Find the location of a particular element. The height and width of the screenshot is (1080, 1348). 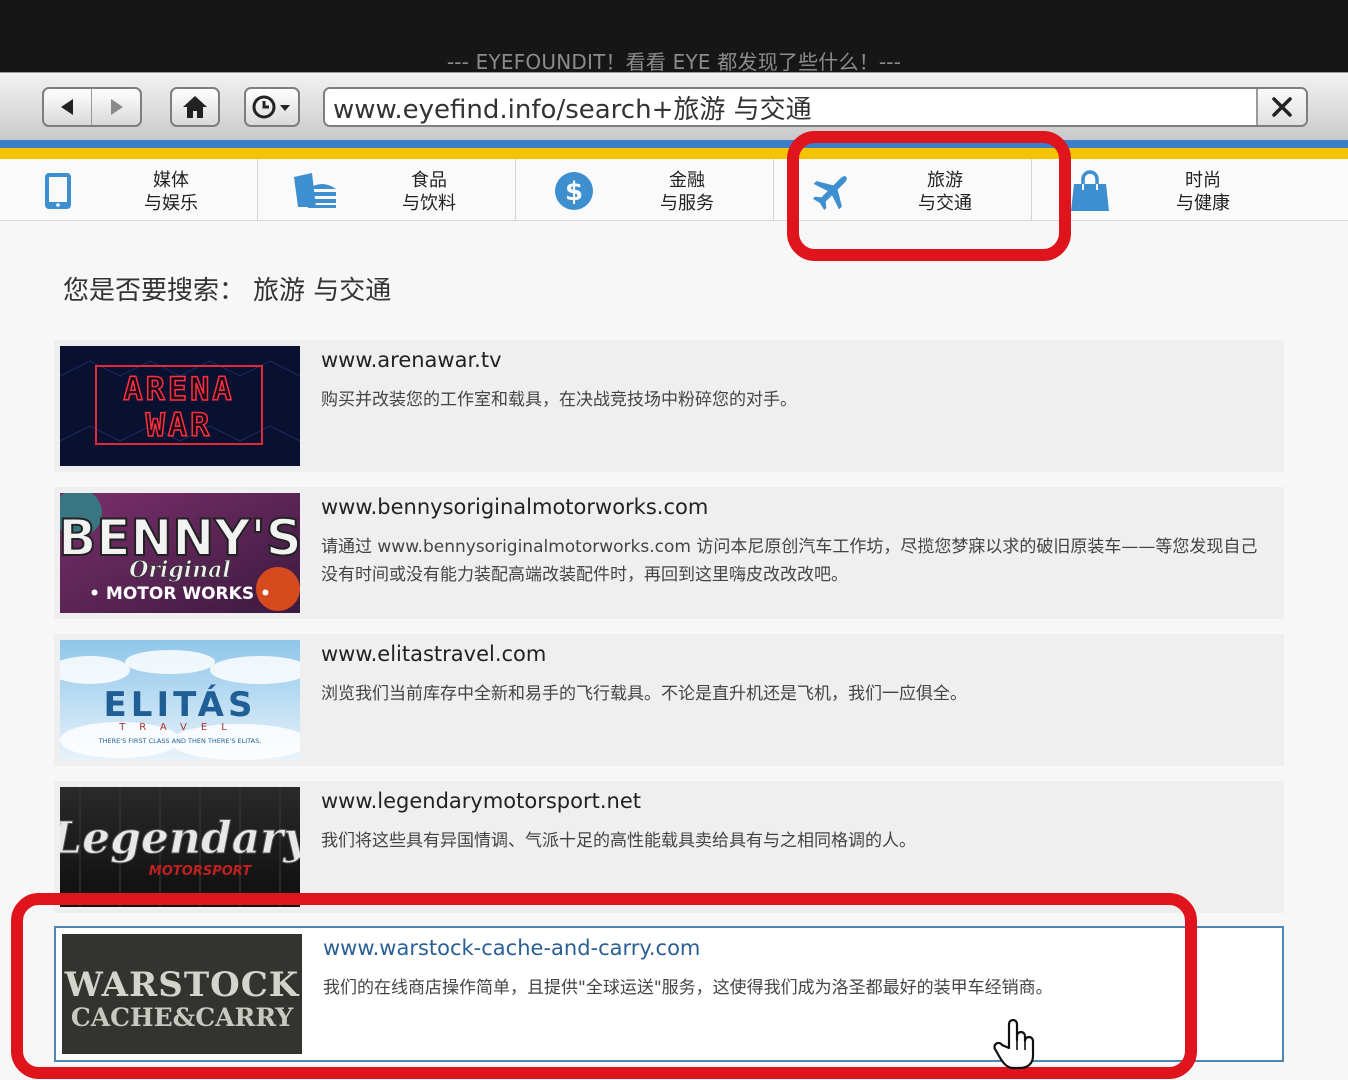

svg-text: Legendary is located at coordinates (180, 838).